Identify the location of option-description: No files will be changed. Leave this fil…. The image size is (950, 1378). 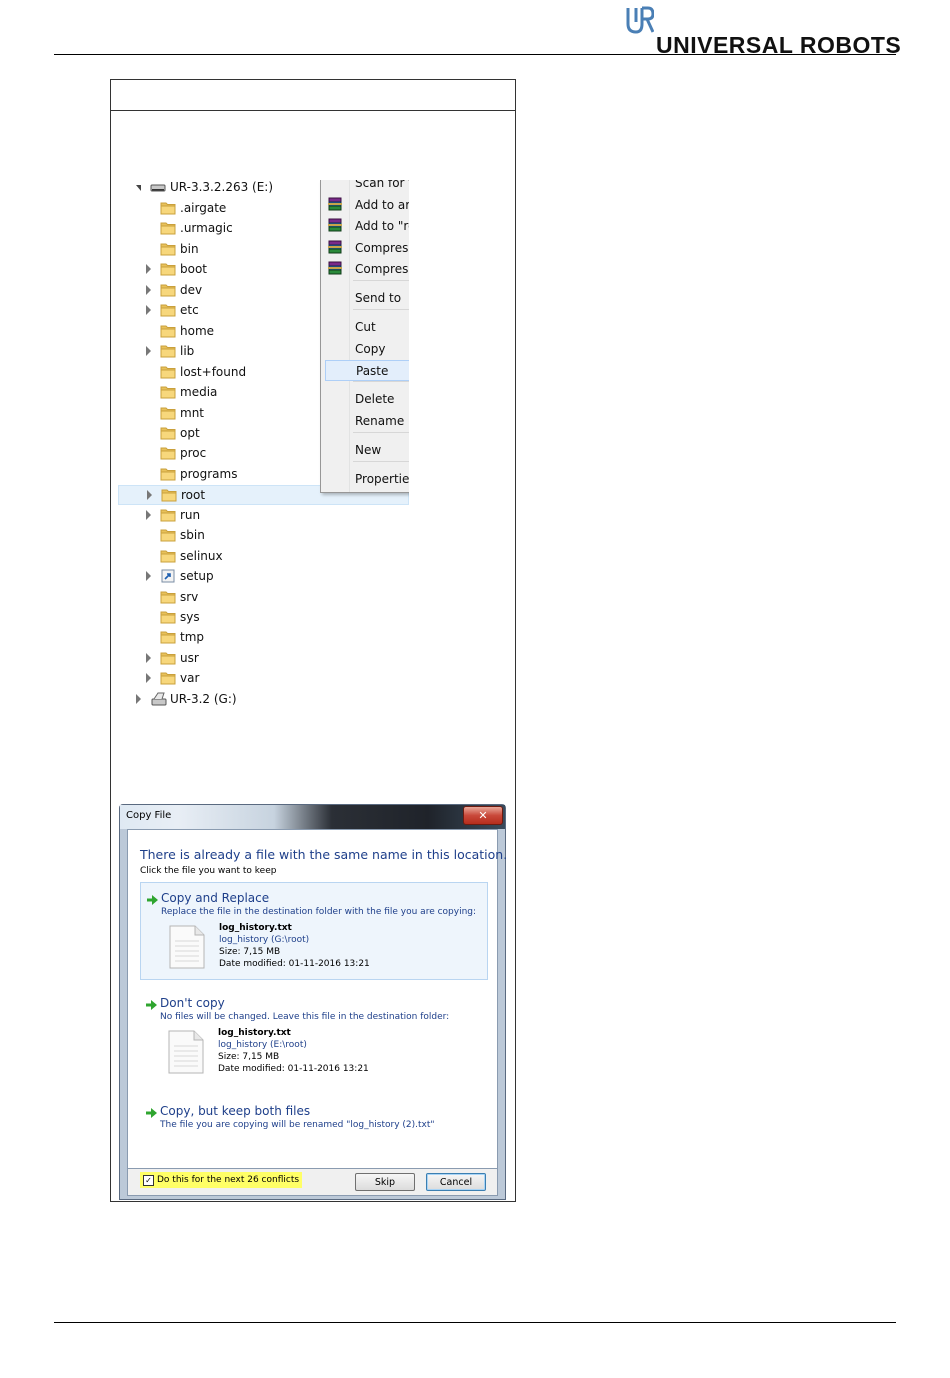
(305, 1017).